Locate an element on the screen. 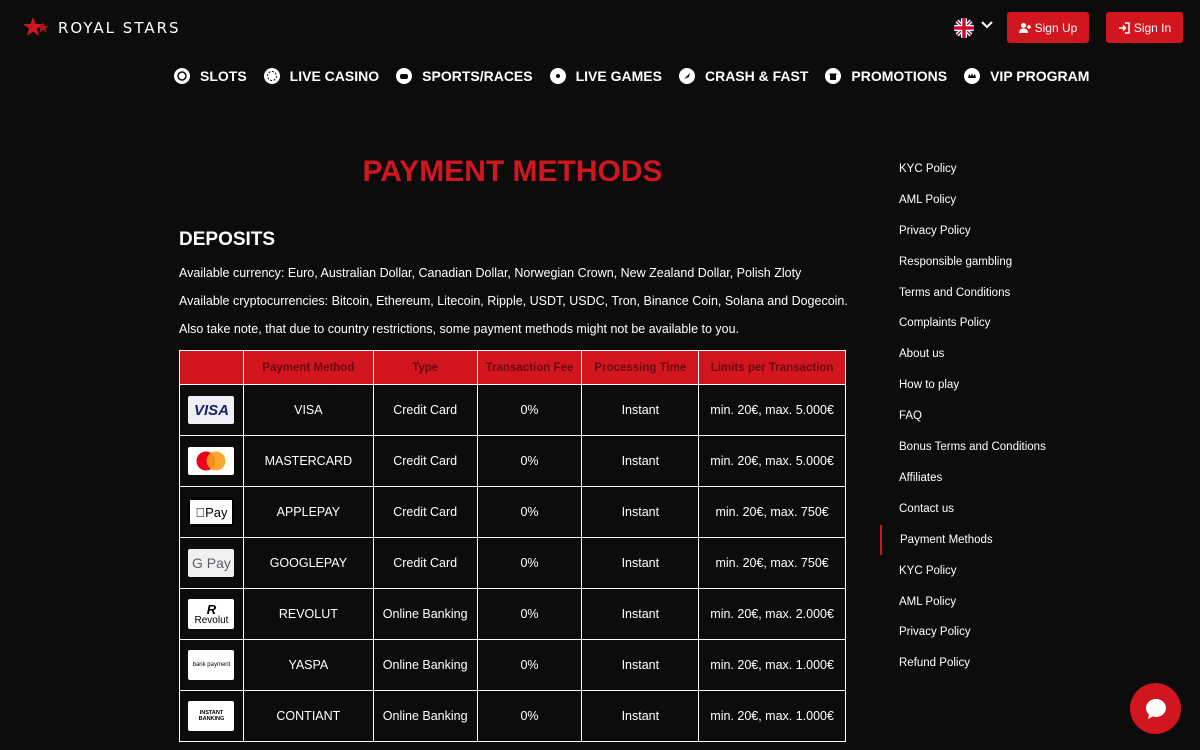 The width and height of the screenshot is (1200, 750). table-header is located at coordinates (211, 367).